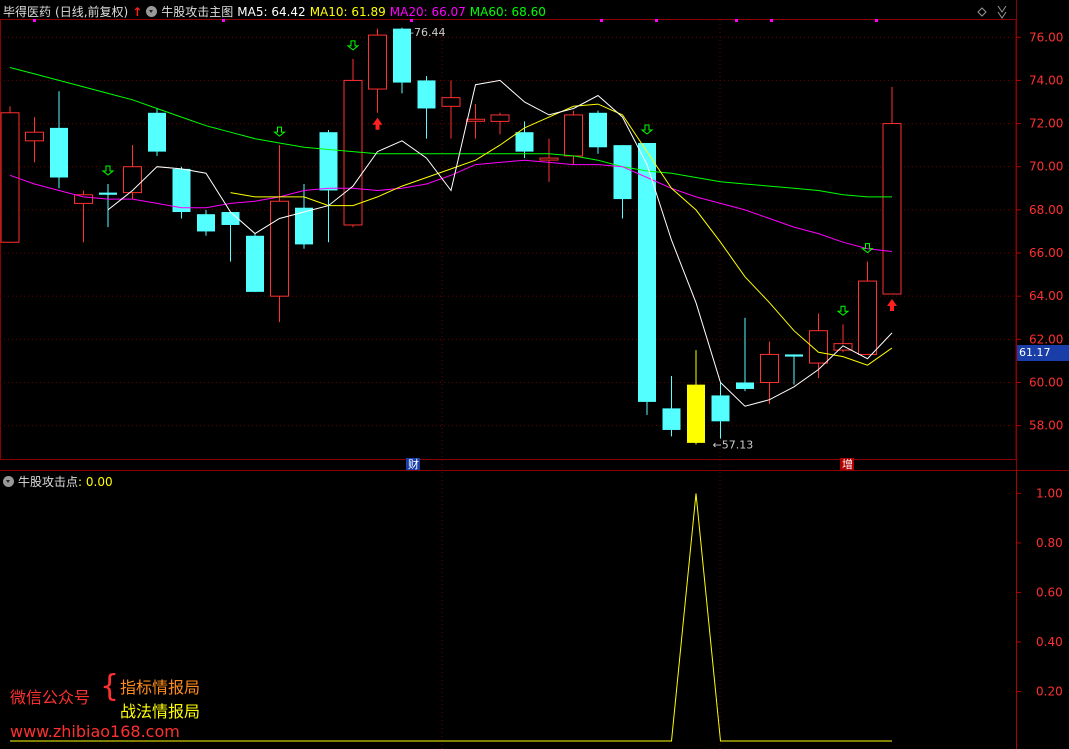 The height and width of the screenshot is (749, 1069). Describe the element at coordinates (1046, 210) in the screenshot. I see `price-axis-label: 68.00` at that location.